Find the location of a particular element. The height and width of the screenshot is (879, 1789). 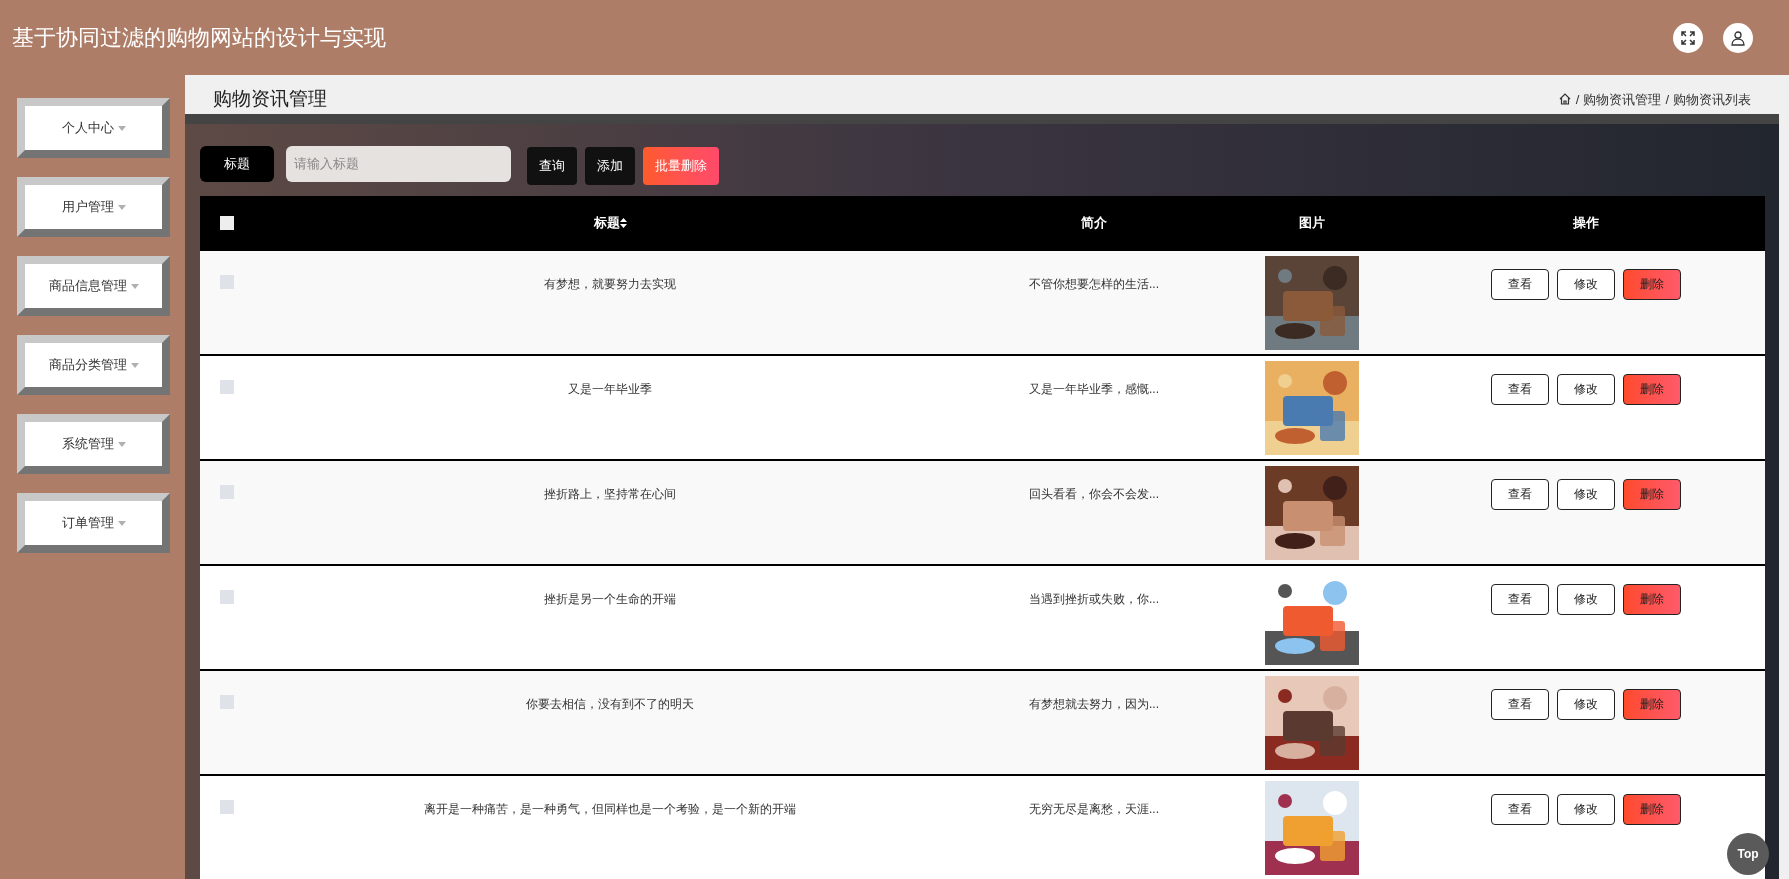

title-cell-text: 离开是一种痛苦，是一种勇气，但同样也是一个考验，是一个新的开端 is located at coordinates (610, 809).